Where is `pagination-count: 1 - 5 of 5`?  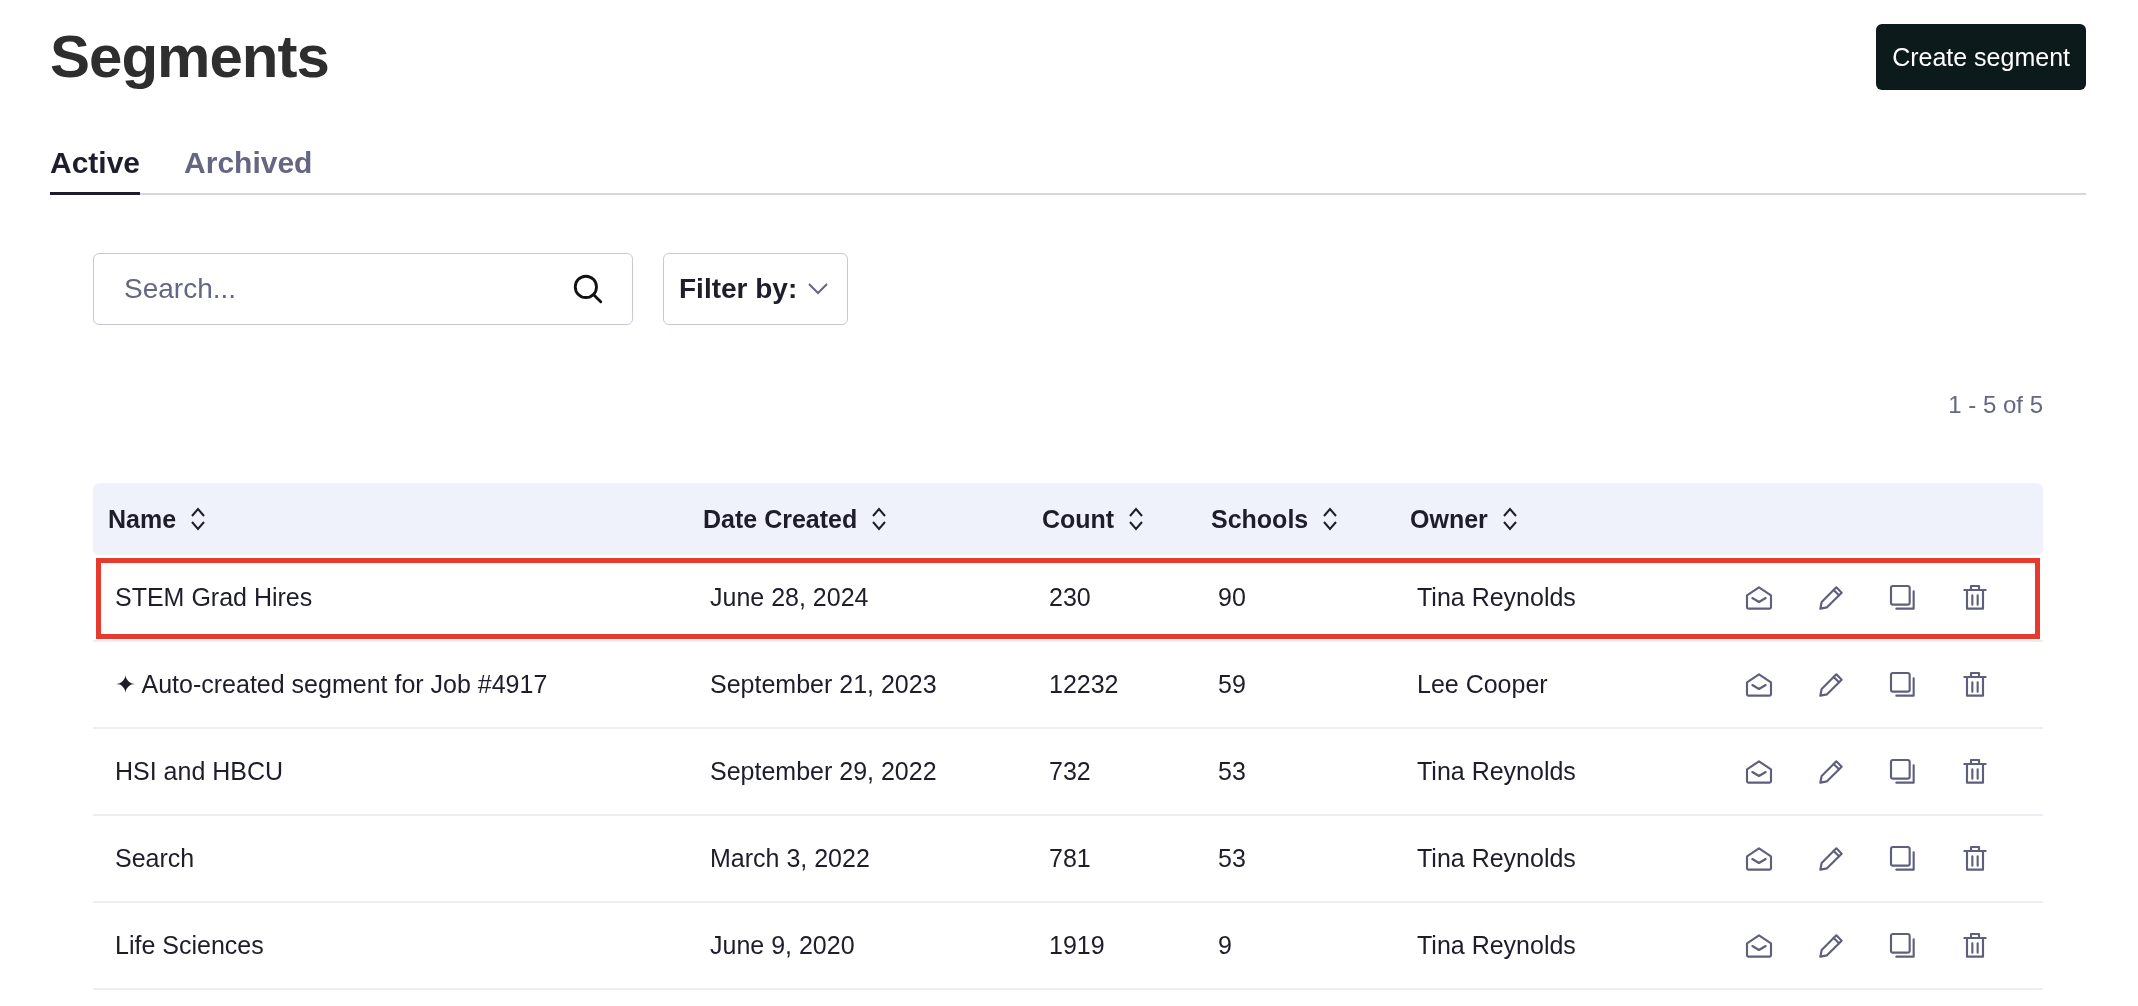 pagination-count: 1 - 5 of 5 is located at coordinates (1996, 405).